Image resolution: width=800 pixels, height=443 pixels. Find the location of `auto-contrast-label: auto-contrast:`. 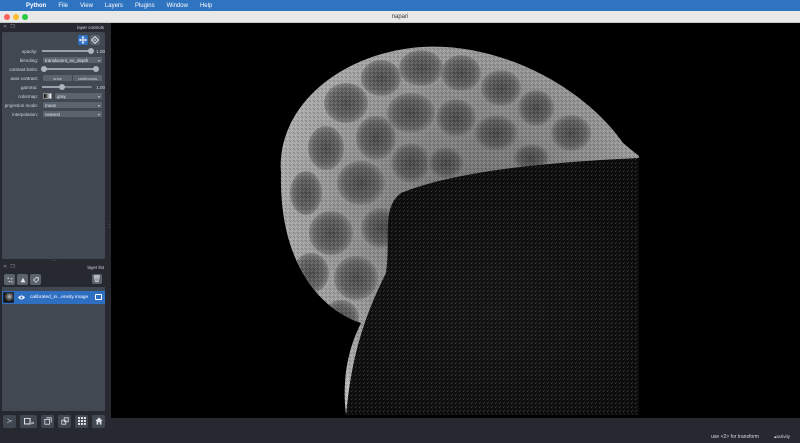

auto-contrast-label: auto-contrast: is located at coordinates (24, 78).